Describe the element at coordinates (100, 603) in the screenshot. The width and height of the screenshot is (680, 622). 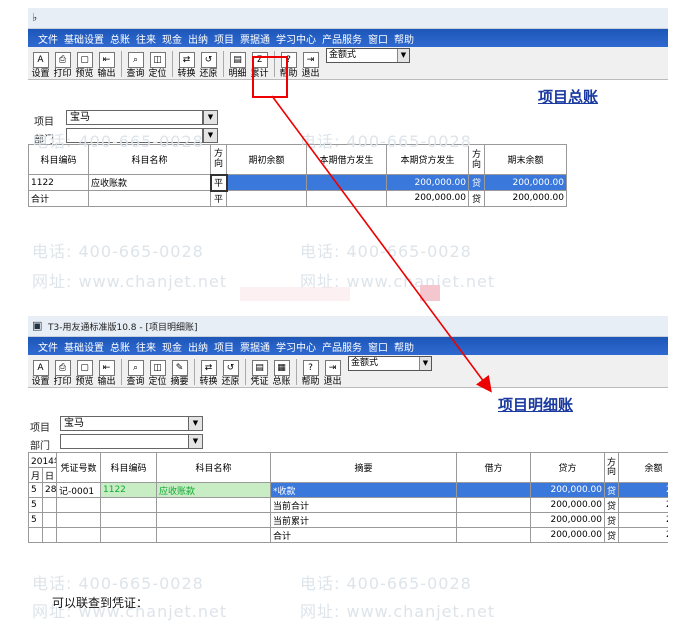
I see `caption-text: 可以联查到凭证：` at that location.